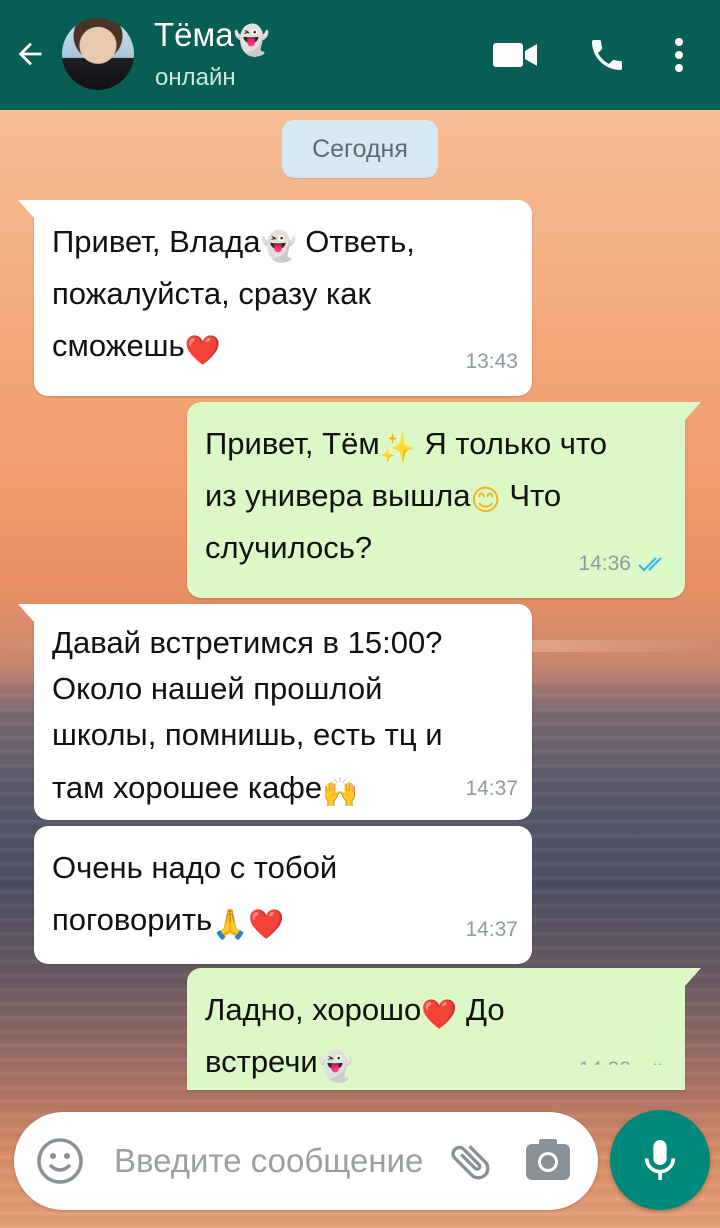 Image resolution: width=720 pixels, height=1228 pixels. I want to click on smile-emoji: 😊, so click(485, 500).